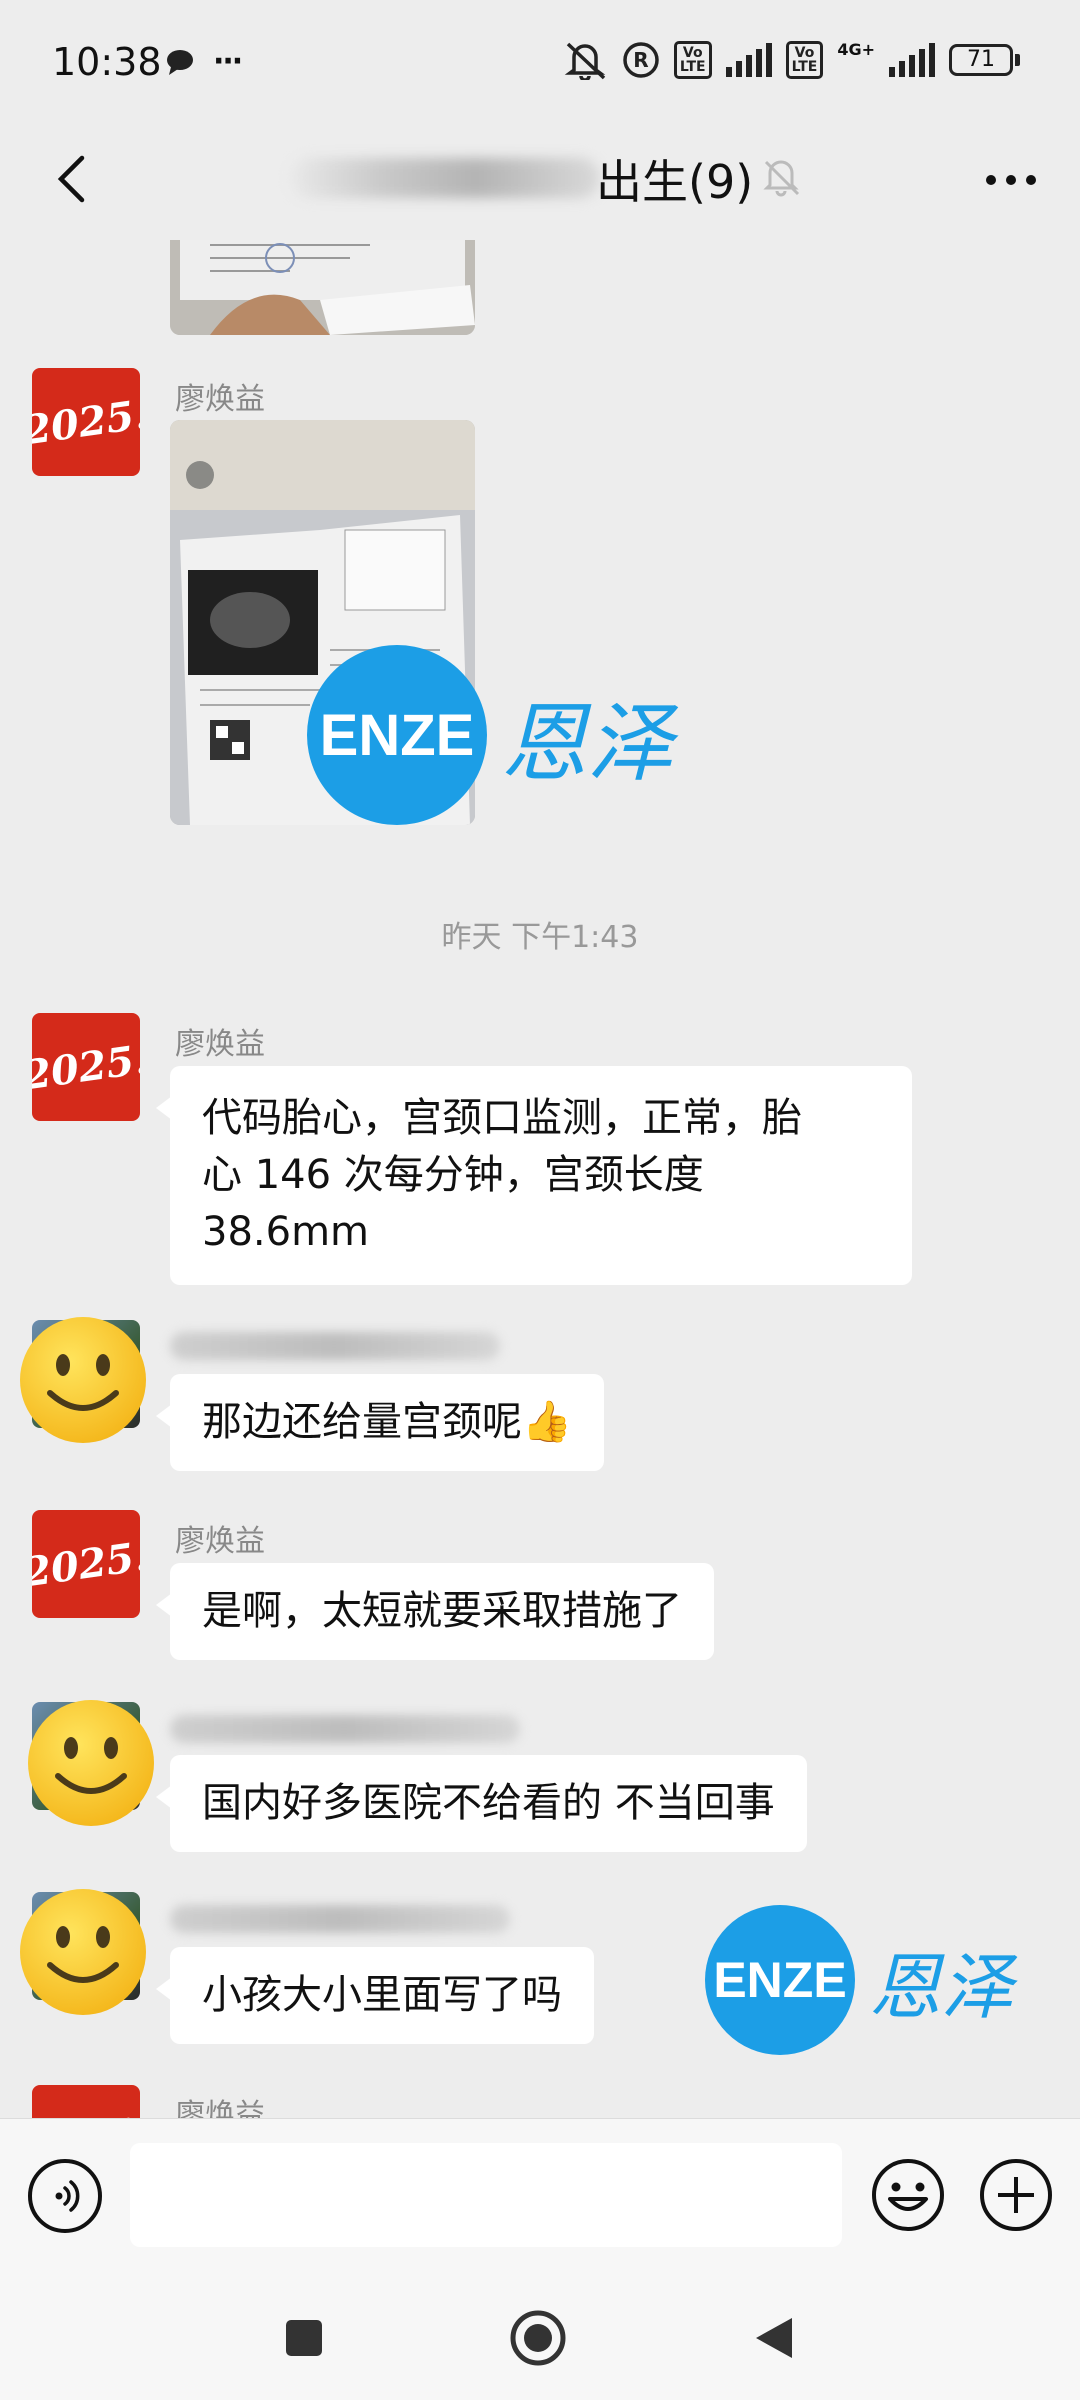  Describe the element at coordinates (781, 178) in the screenshot. I see `muted-bell-icon` at that location.